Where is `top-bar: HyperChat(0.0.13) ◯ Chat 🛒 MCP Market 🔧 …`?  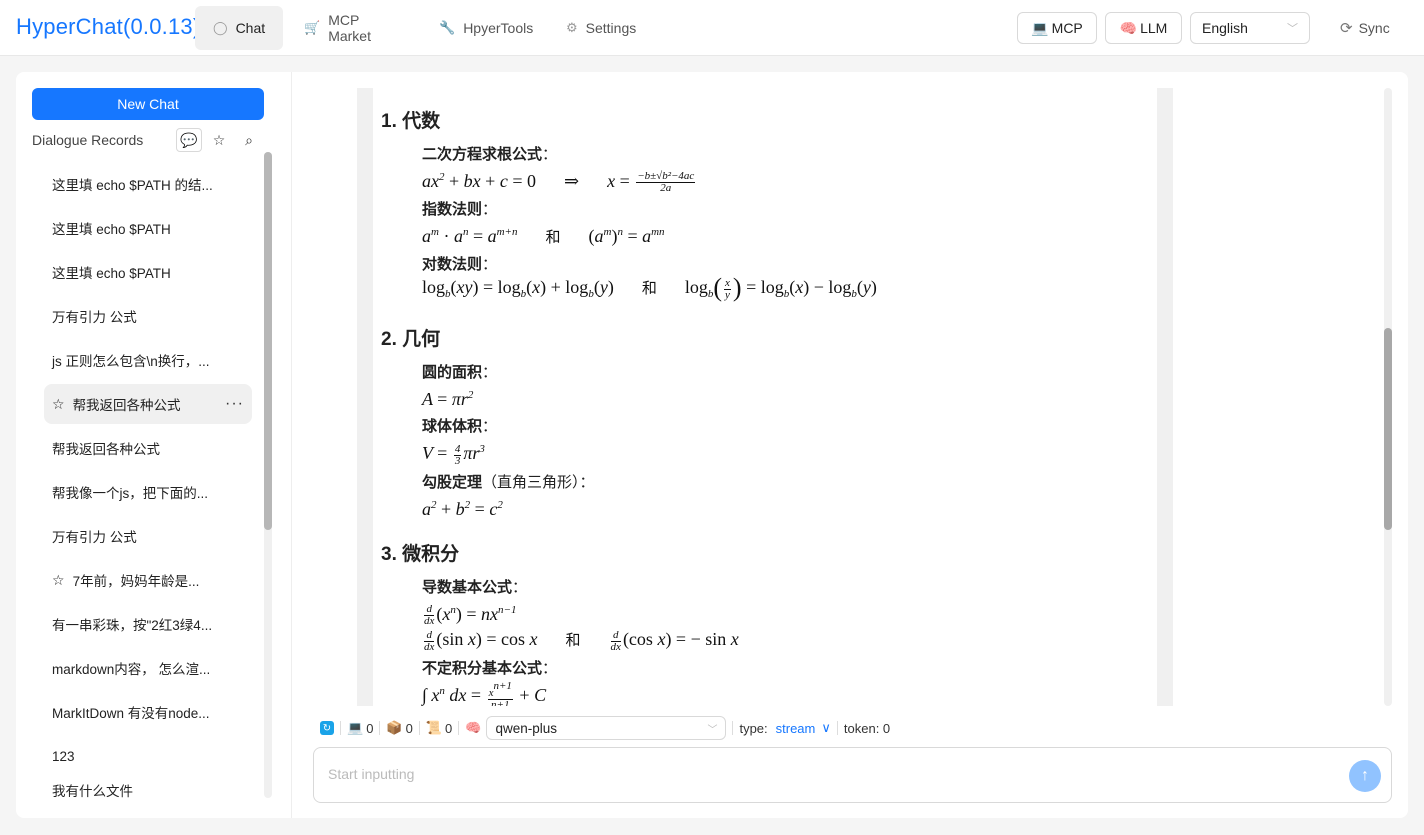
top-bar: HyperChat(0.0.13) ◯ Chat 🛒 MCP Market 🔧 … is located at coordinates (712, 28).